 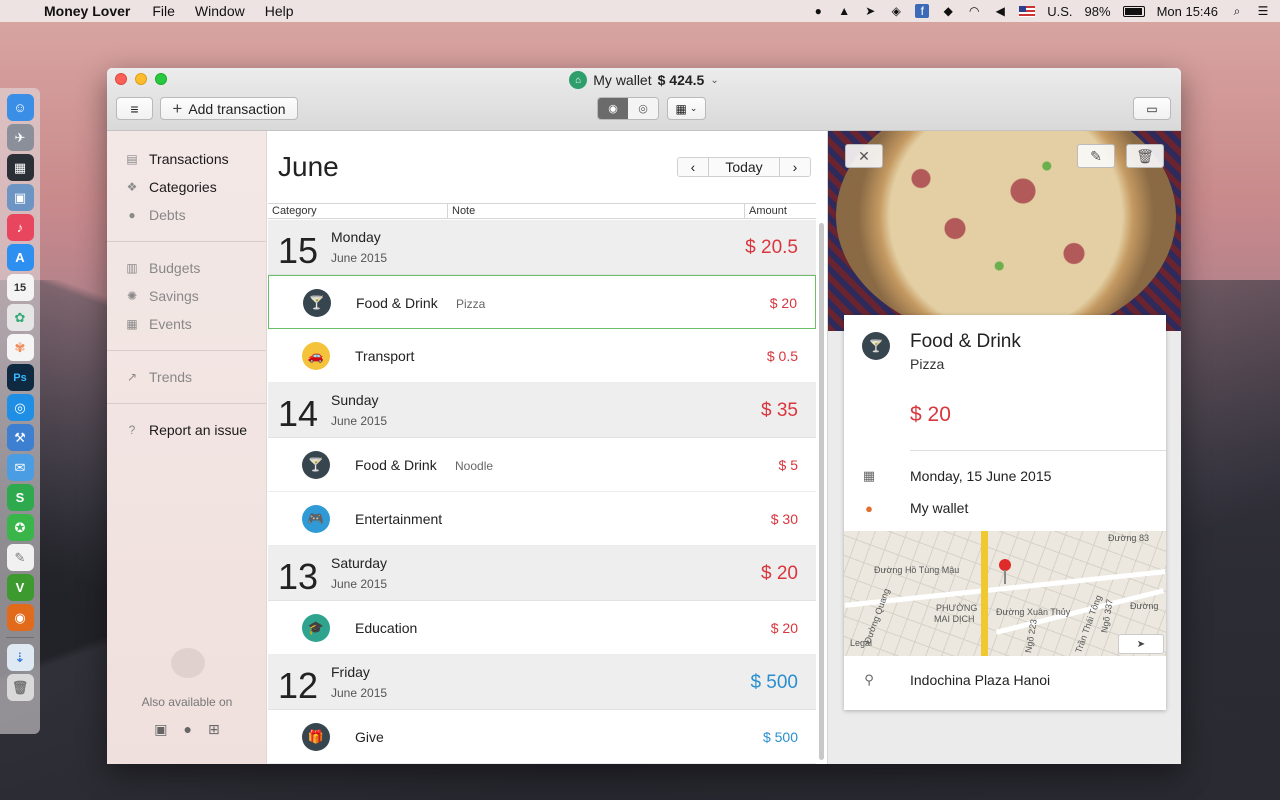 What do you see at coordinates (20, 467) in the screenshot?
I see `mail-icon: ✉` at bounding box center [20, 467].